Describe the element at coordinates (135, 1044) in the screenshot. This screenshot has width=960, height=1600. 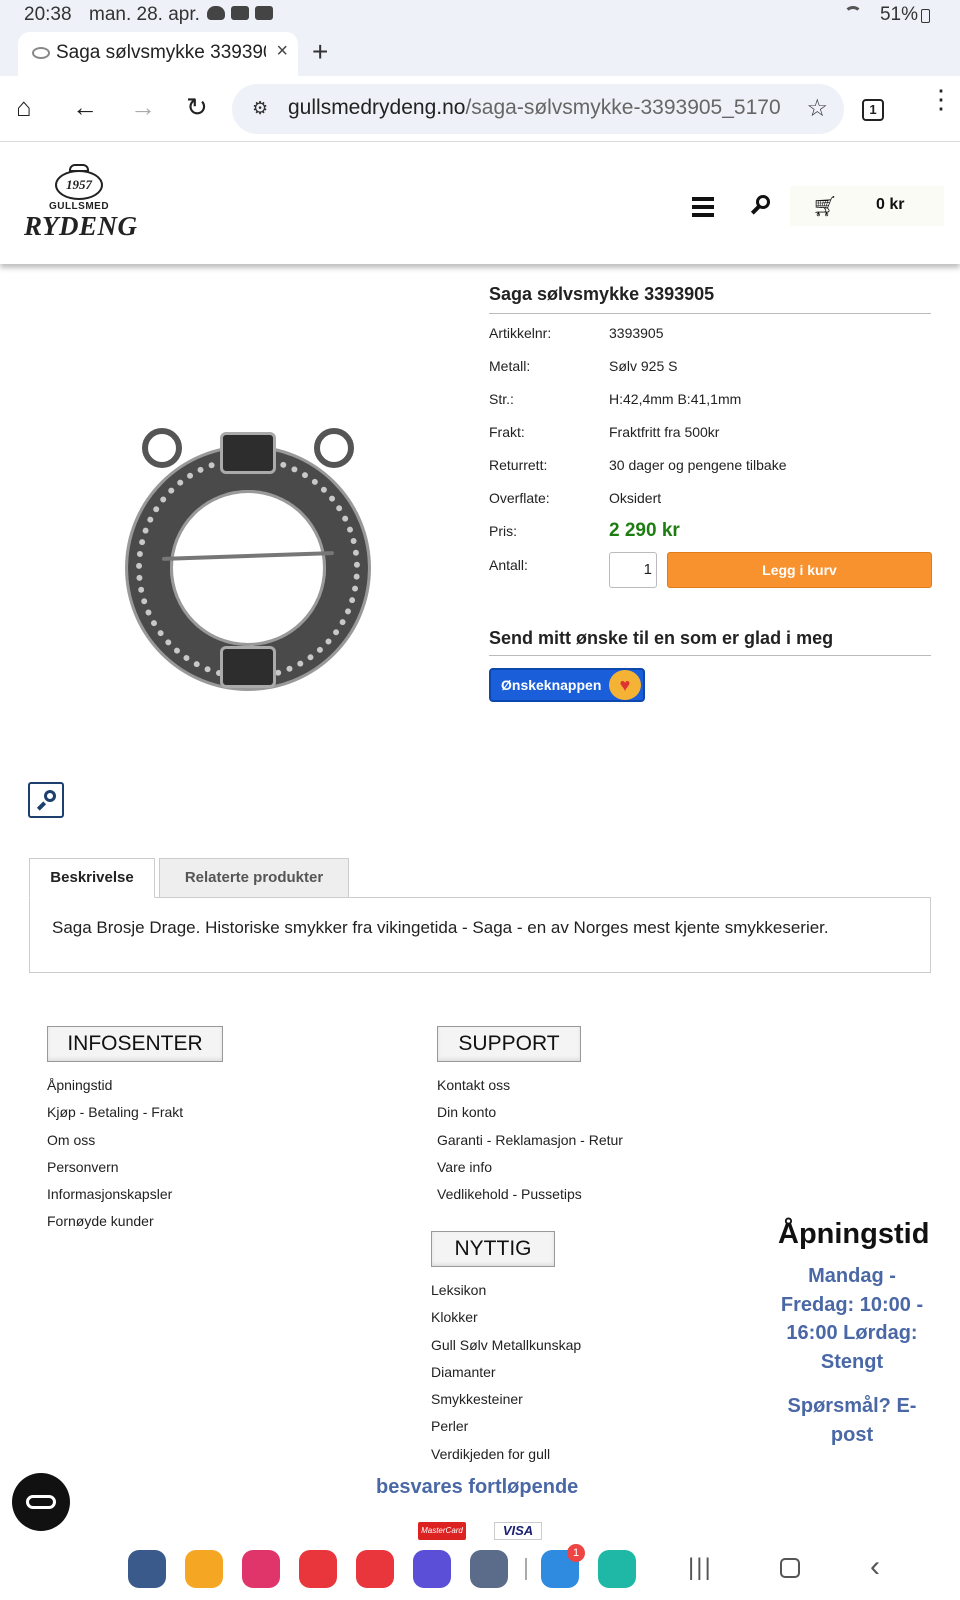
I see `infosenter-heading: INFOSENTER` at that location.